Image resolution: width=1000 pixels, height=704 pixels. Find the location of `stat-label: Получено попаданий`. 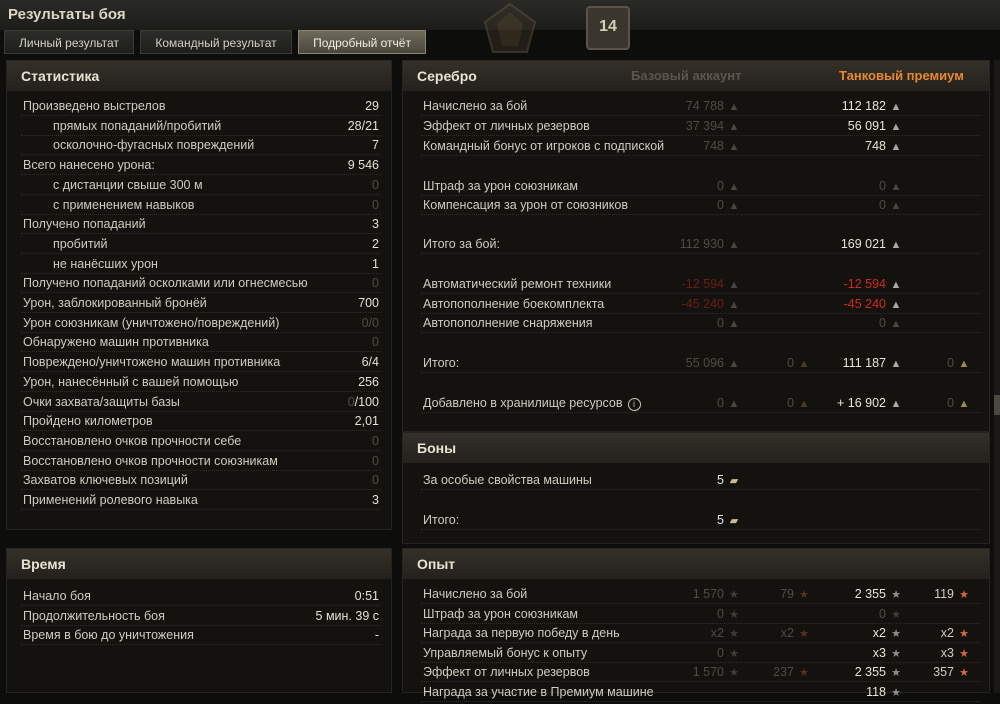

stat-label: Получено попаданий is located at coordinates (84, 224).